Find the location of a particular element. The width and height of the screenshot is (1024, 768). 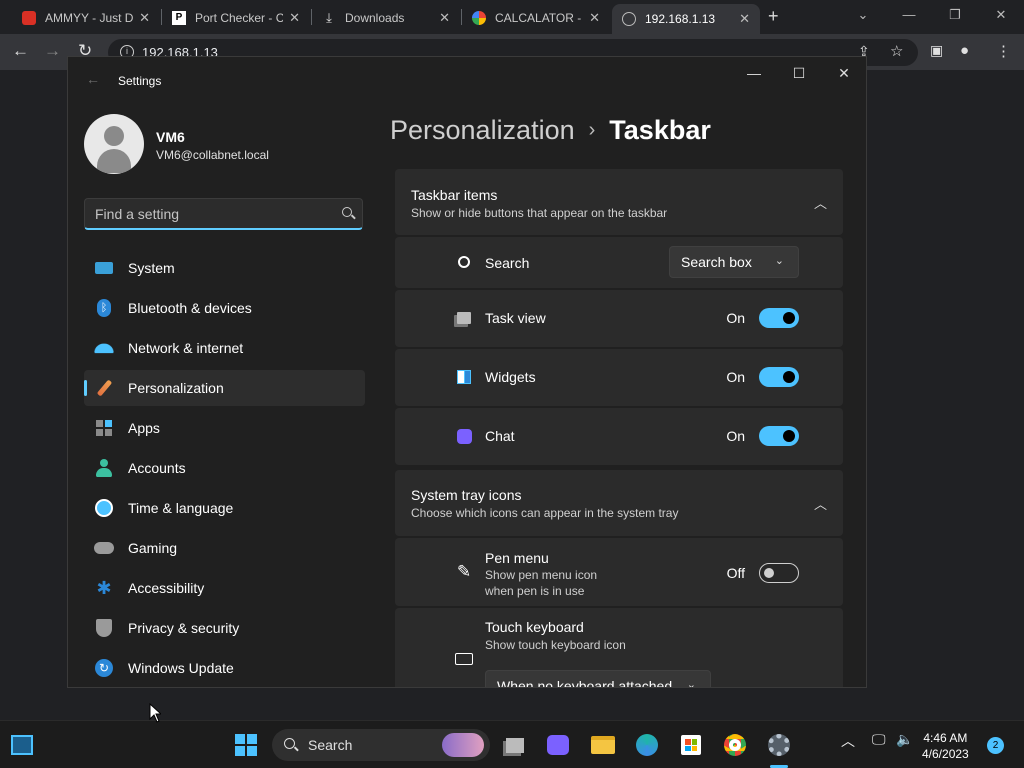

widgets-toggle is located at coordinates (779, 377).